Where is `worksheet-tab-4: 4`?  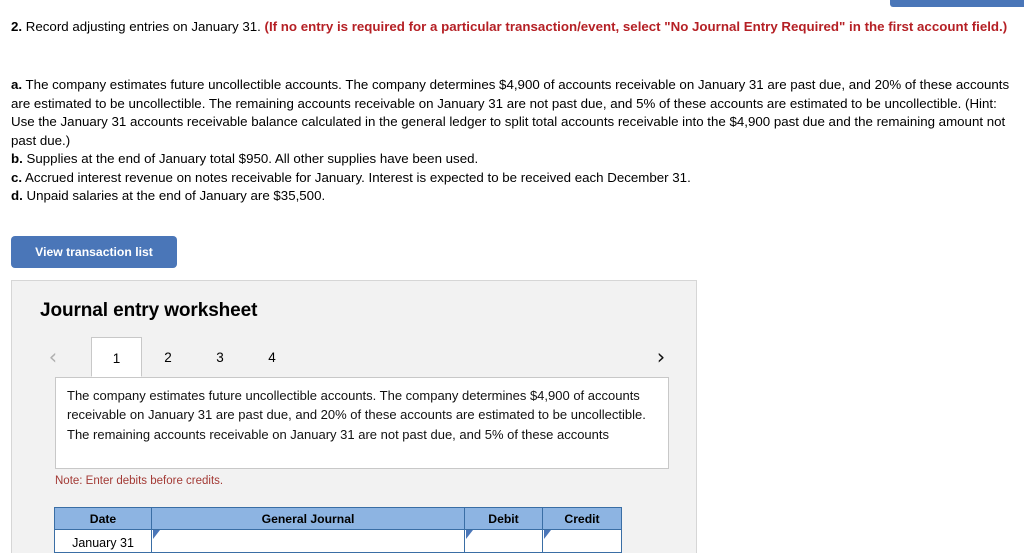
worksheet-tab-4: 4 is located at coordinates (272, 357).